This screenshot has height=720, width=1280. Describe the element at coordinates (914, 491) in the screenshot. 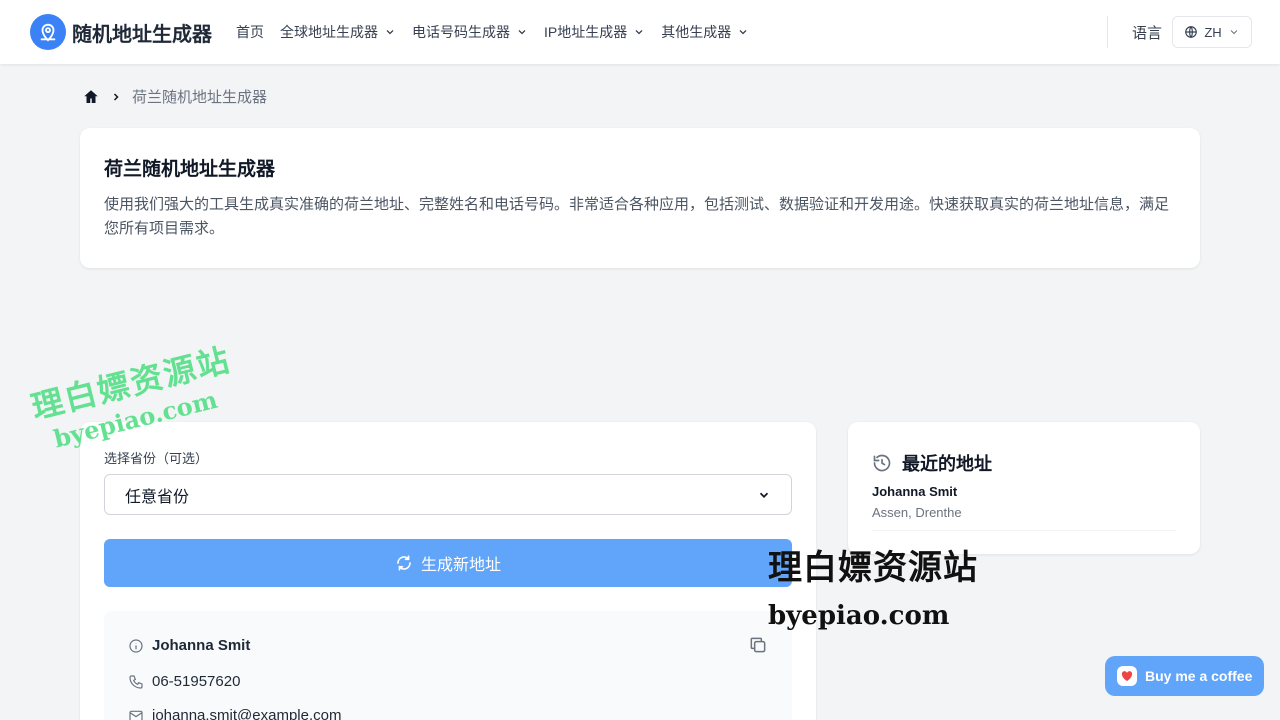

I see `recent-item-name: Johanna Smit` at that location.